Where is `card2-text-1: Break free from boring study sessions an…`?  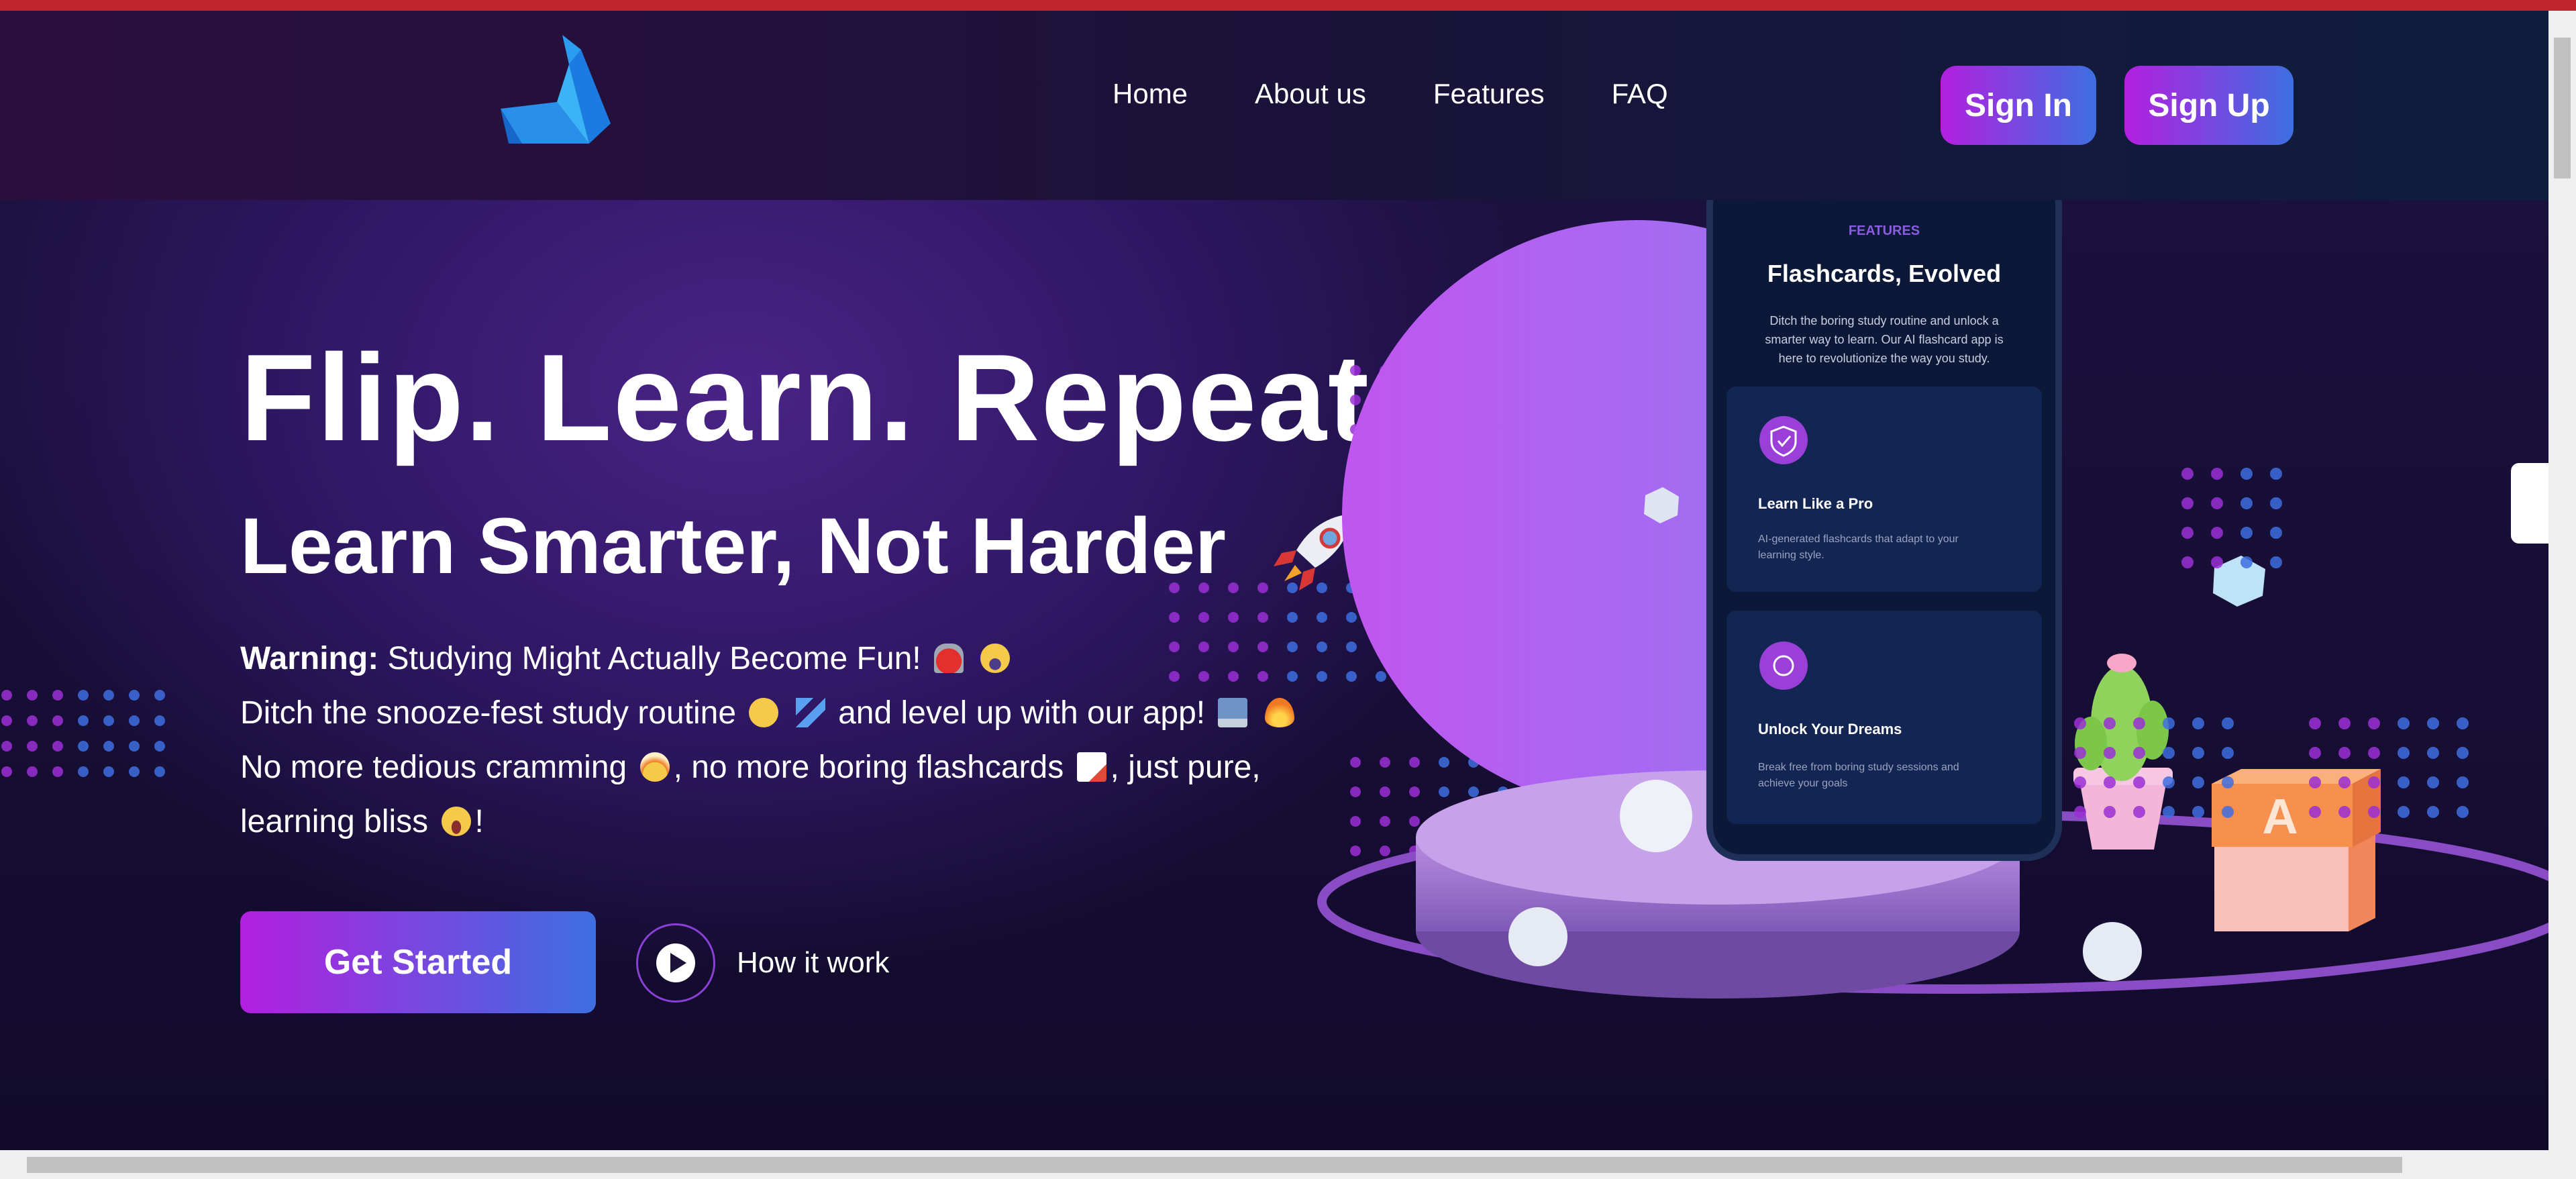 card2-text-1: Break free from boring study sessions an… is located at coordinates (1858, 768).